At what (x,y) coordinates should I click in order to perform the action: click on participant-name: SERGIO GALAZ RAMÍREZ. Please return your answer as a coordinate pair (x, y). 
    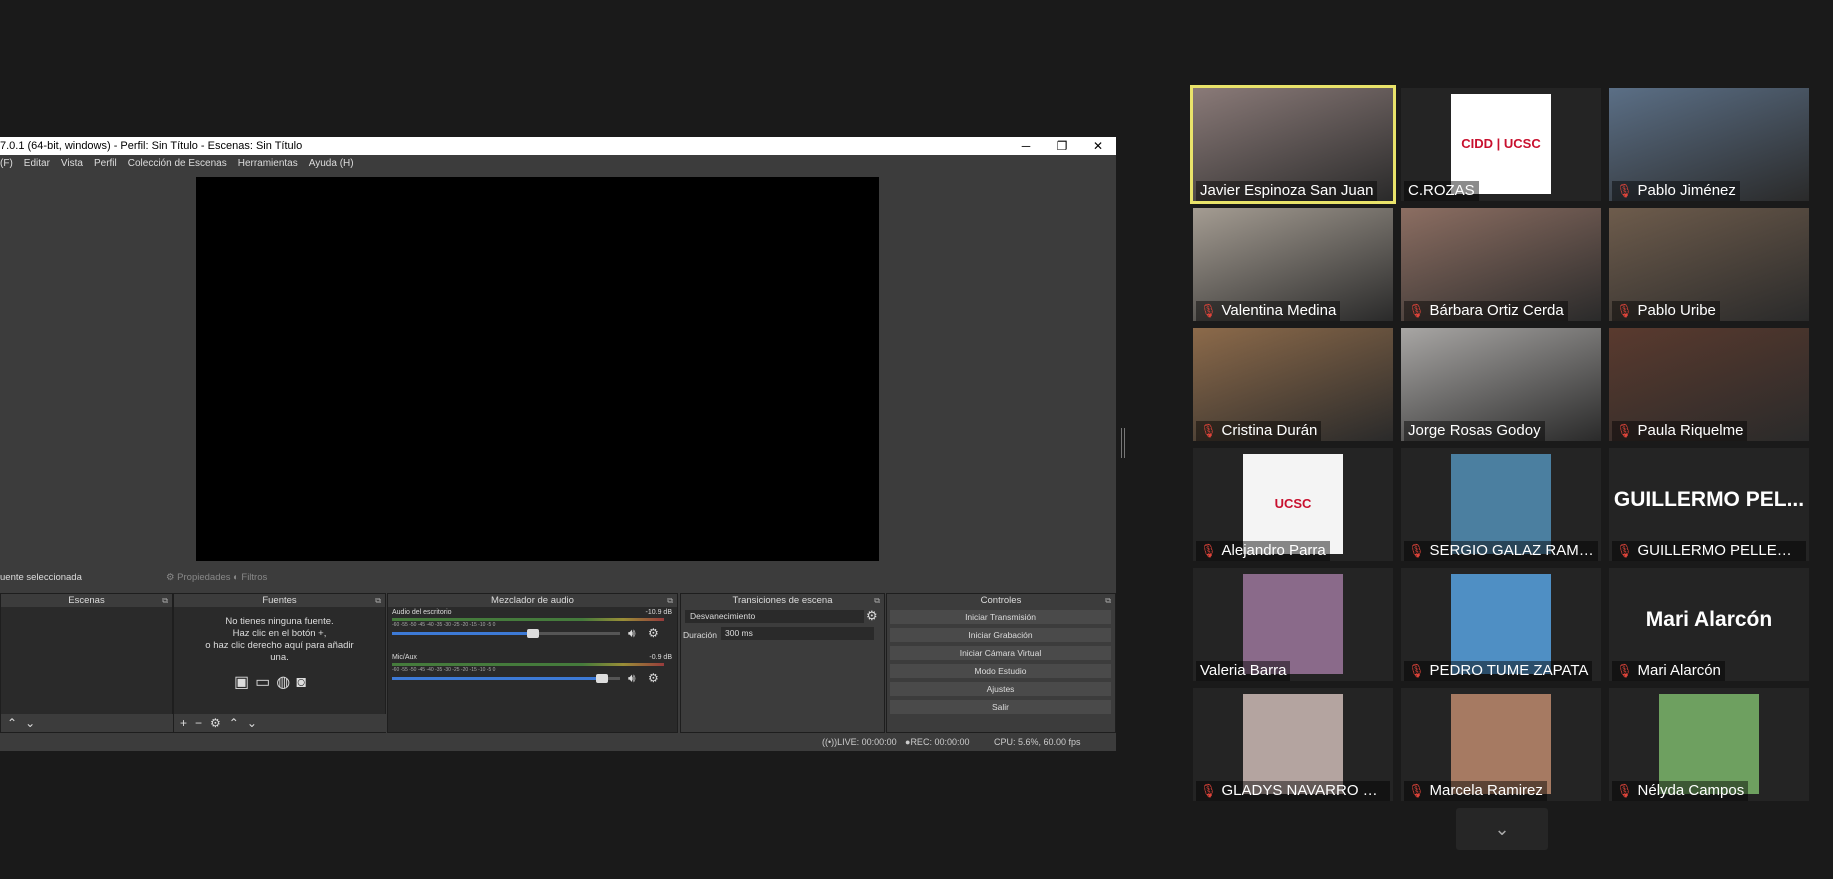
    Looking at the image, I should click on (1513, 550).